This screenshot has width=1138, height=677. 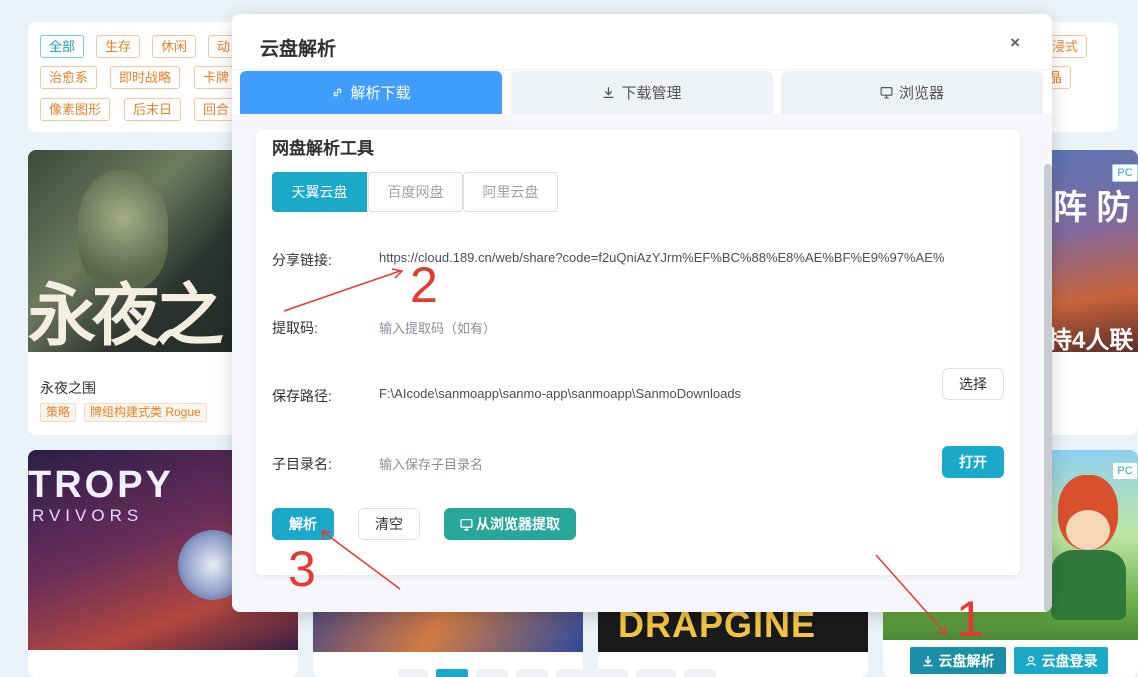 I want to click on dialog-title: 云盘解析, so click(x=298, y=49).